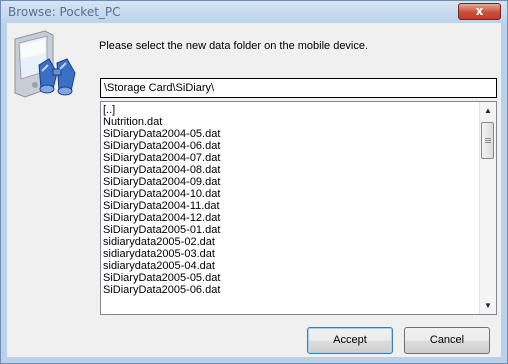 This screenshot has height=364, width=508. Describe the element at coordinates (254, 12) in the screenshot. I see `title-bar: Browse: Pocket_PC x` at that location.